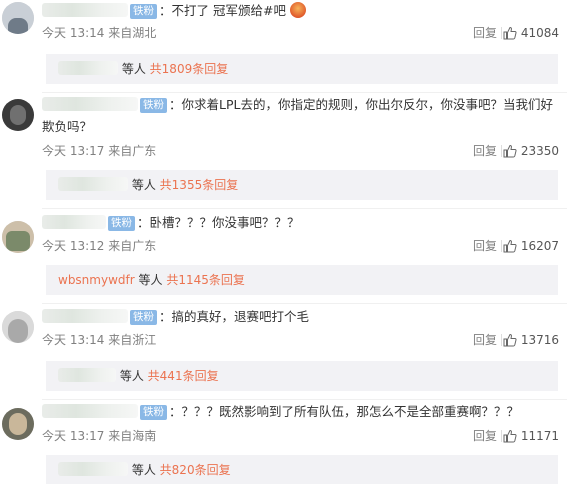  Describe the element at coordinates (302, 469) in the screenshot. I see `sub-replies-link: 等人 共820条回复` at that location.